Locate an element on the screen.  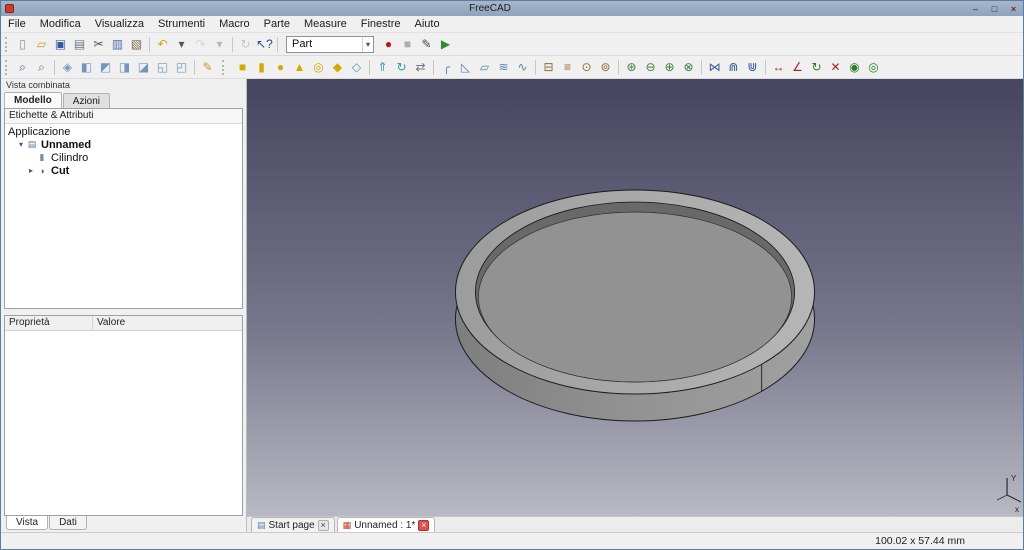
property-editor-body is located at coordinates (123, 423).